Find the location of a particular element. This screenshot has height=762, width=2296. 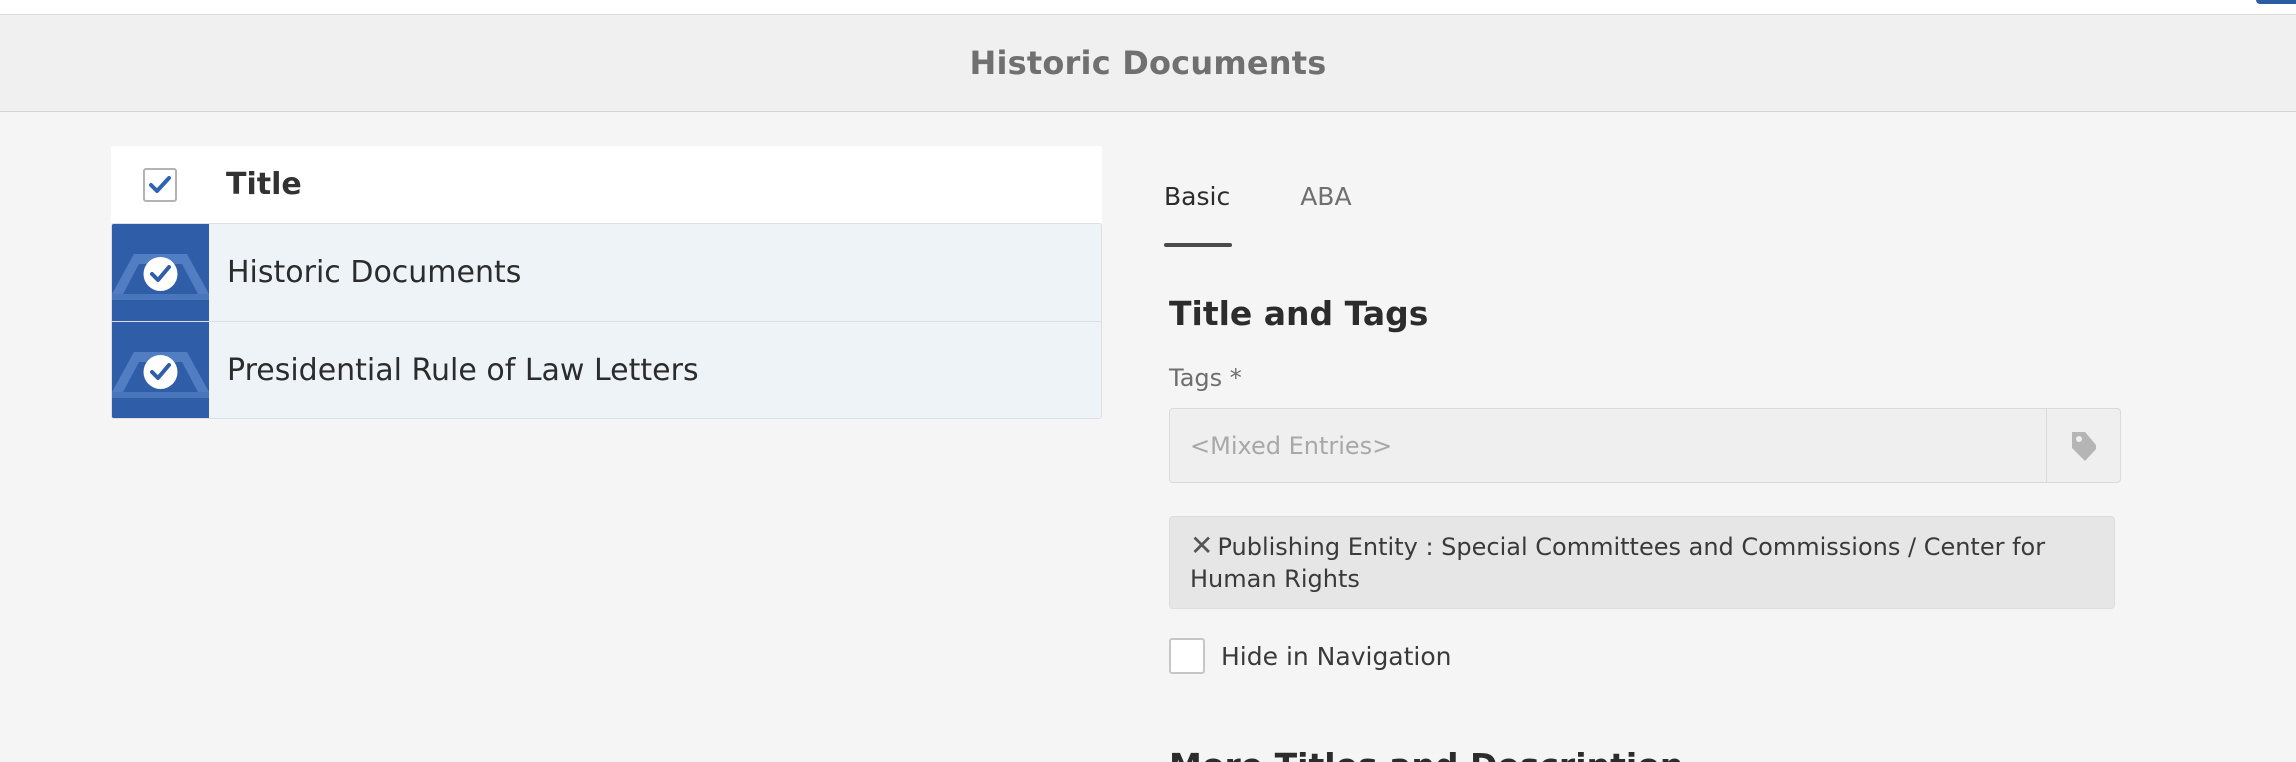

select-all-checkbox is located at coordinates (159, 184).